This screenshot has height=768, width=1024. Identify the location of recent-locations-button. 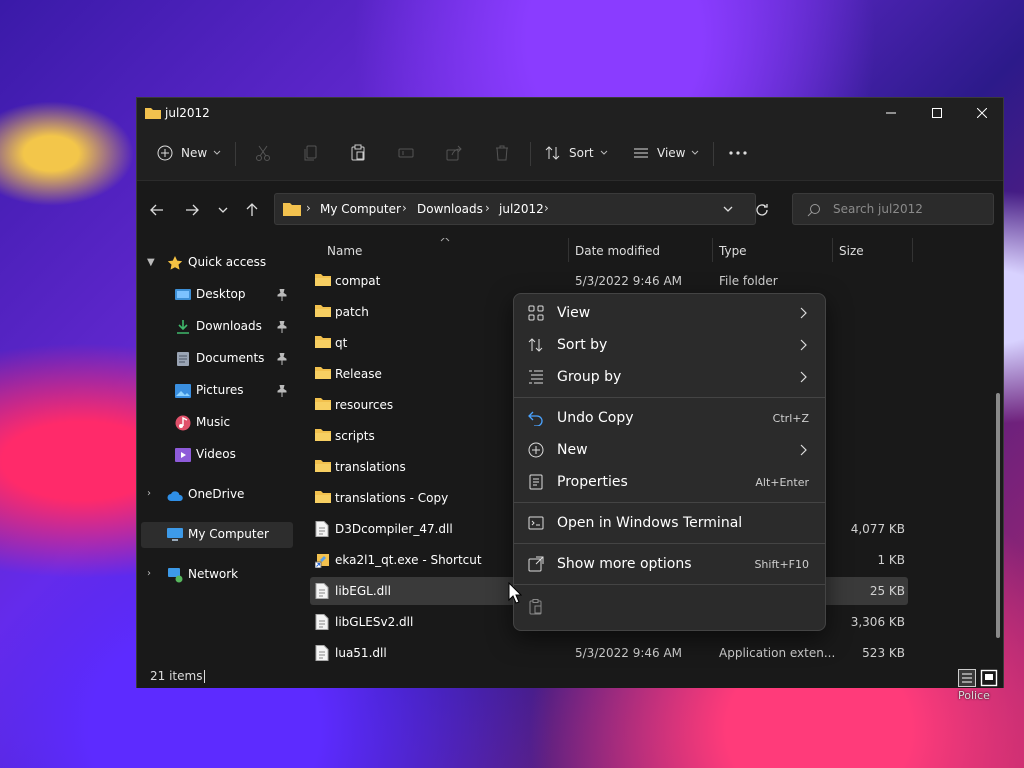
(223, 210).